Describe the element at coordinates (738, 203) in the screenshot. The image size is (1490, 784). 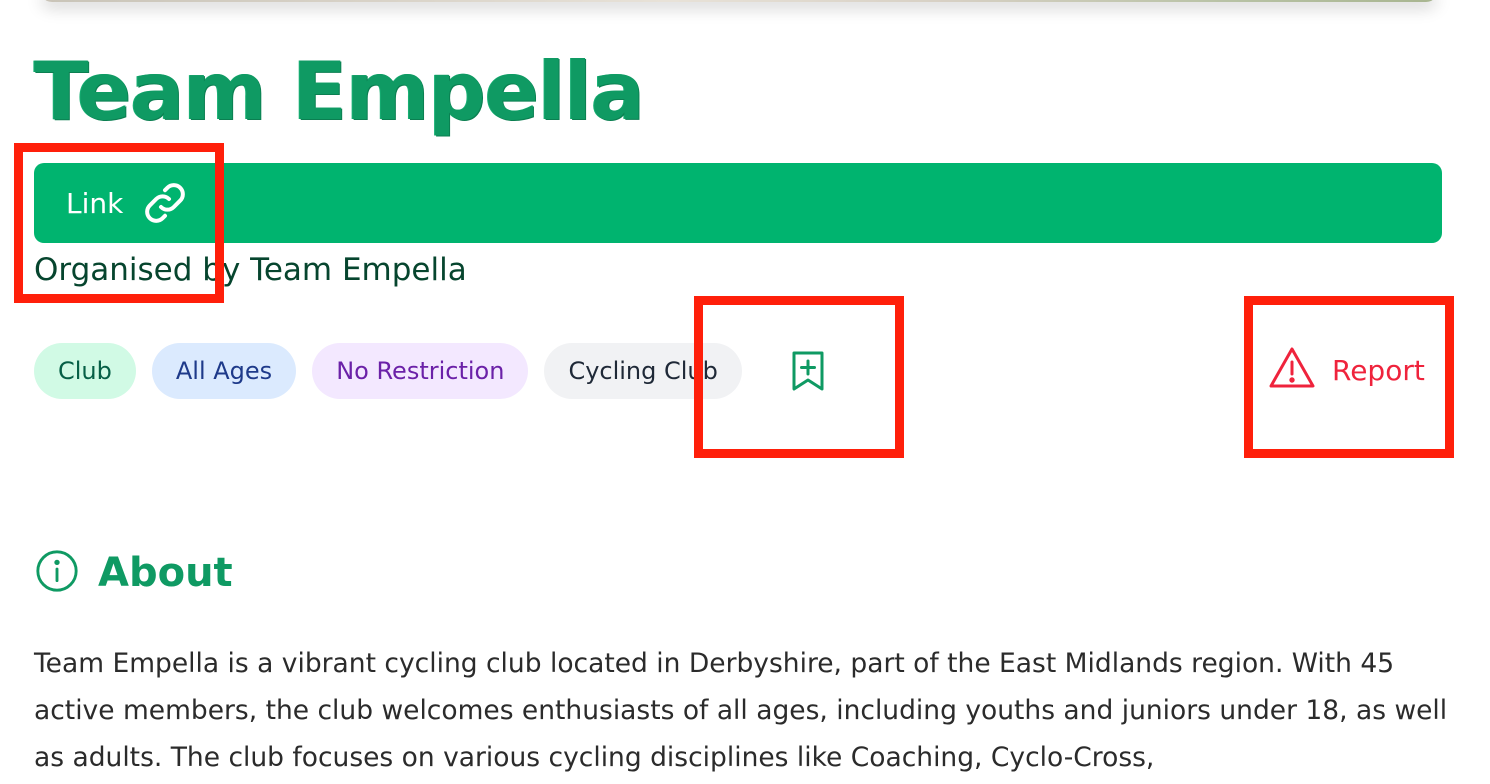
I see `club-link-button: Link` at that location.